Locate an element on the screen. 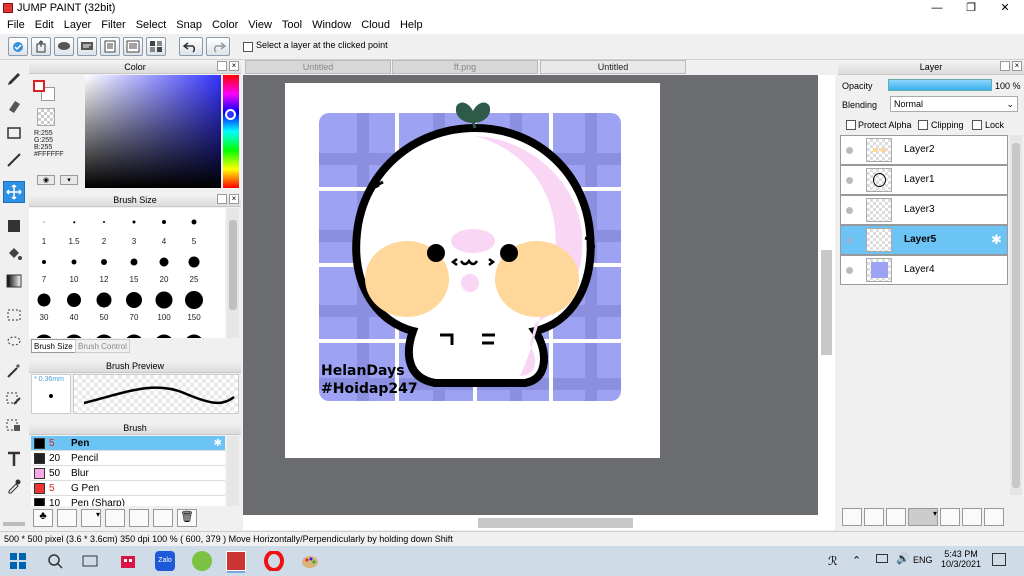 This screenshot has width=1024, height=576. eyedropper-tool-icon is located at coordinates (14, 486).